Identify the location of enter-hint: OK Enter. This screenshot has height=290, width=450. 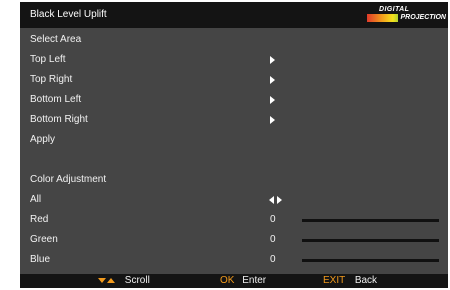
(243, 281).